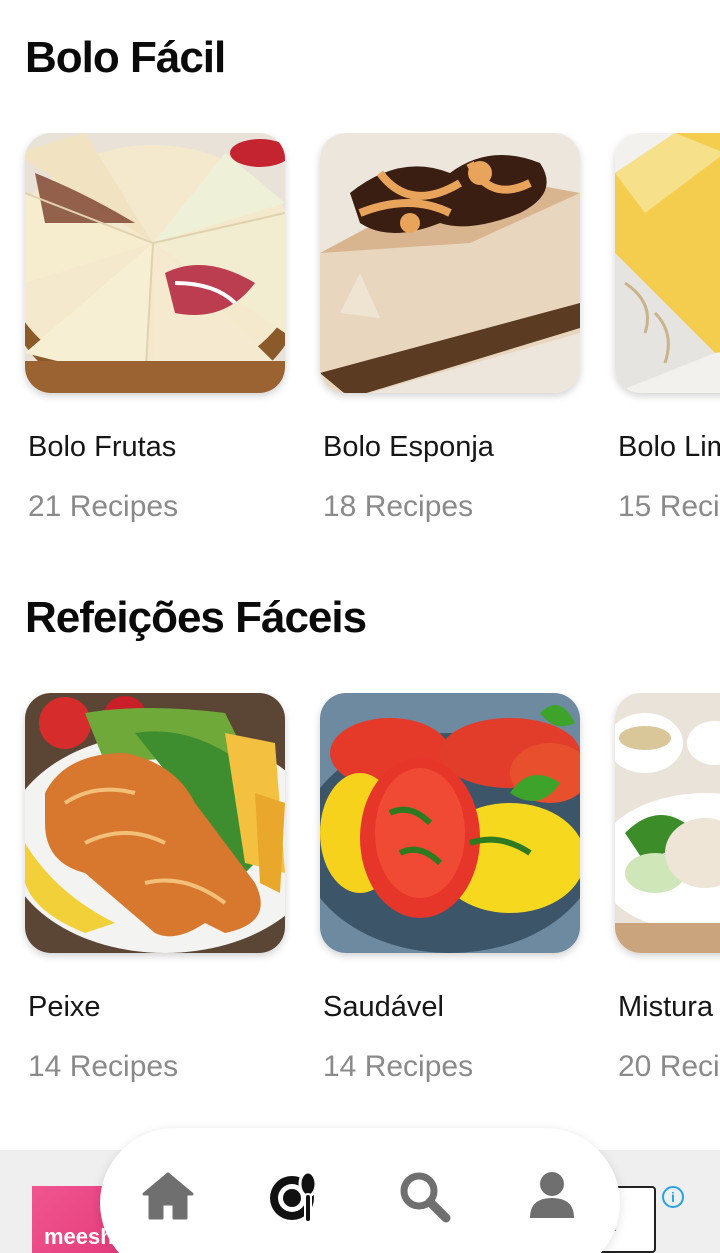  I want to click on recipe-image-cheesecake, so click(155, 263).